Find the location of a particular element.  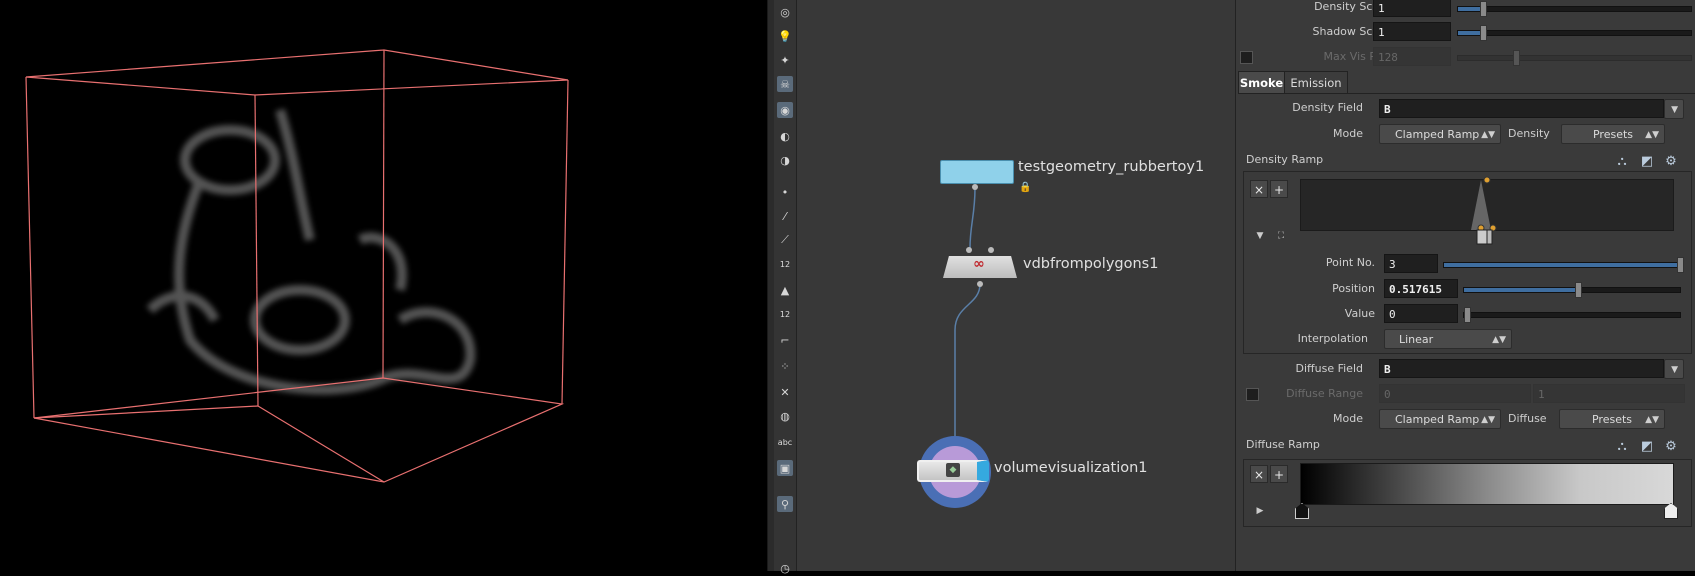

shadow-scale-field: 1 is located at coordinates (1412, 31).